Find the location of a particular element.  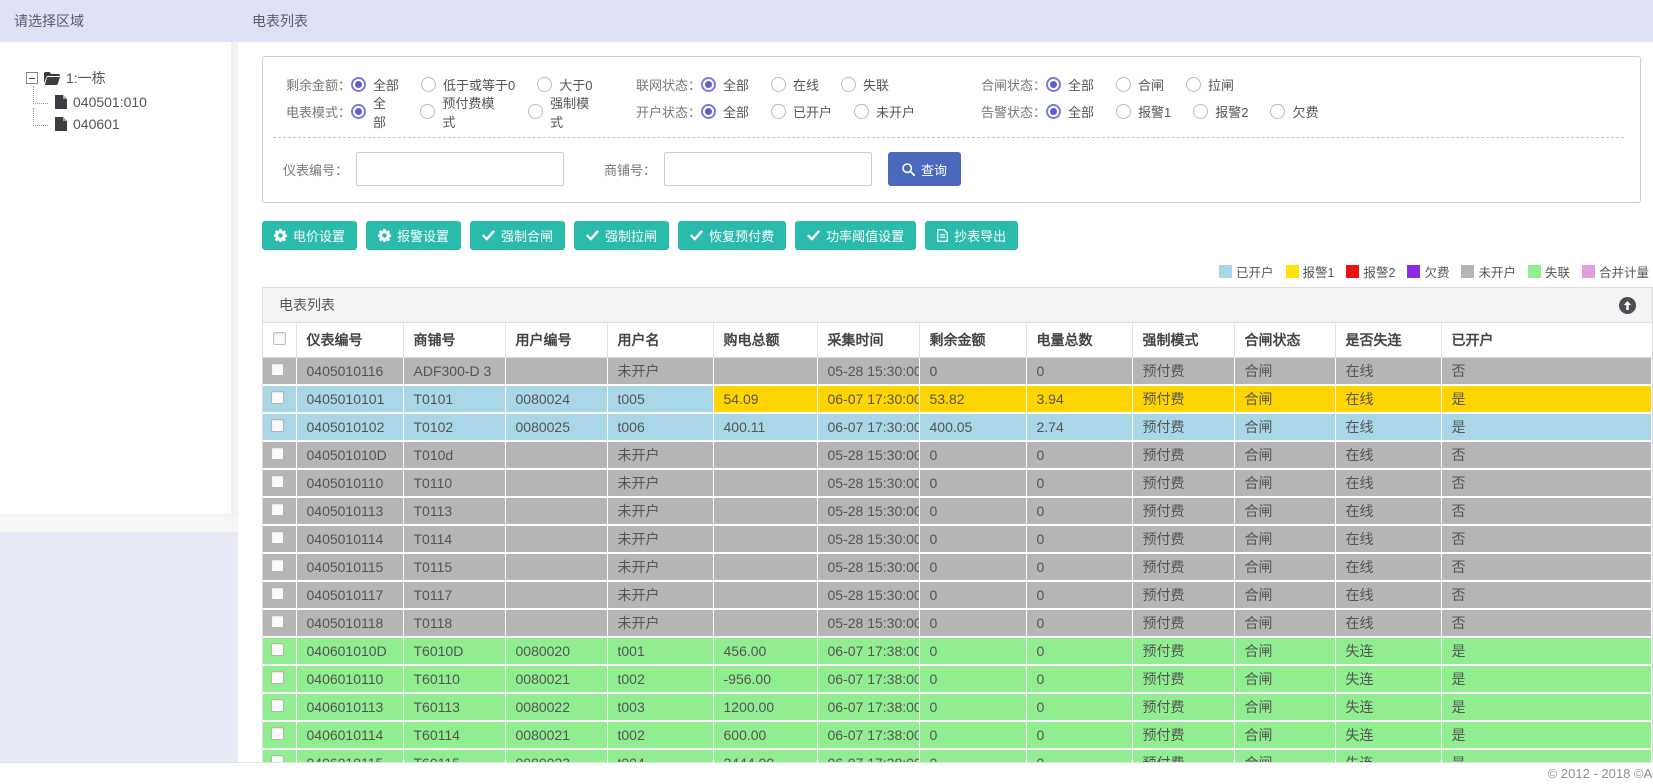

tree-node-building: 1:一栋 is located at coordinates (132, 78).